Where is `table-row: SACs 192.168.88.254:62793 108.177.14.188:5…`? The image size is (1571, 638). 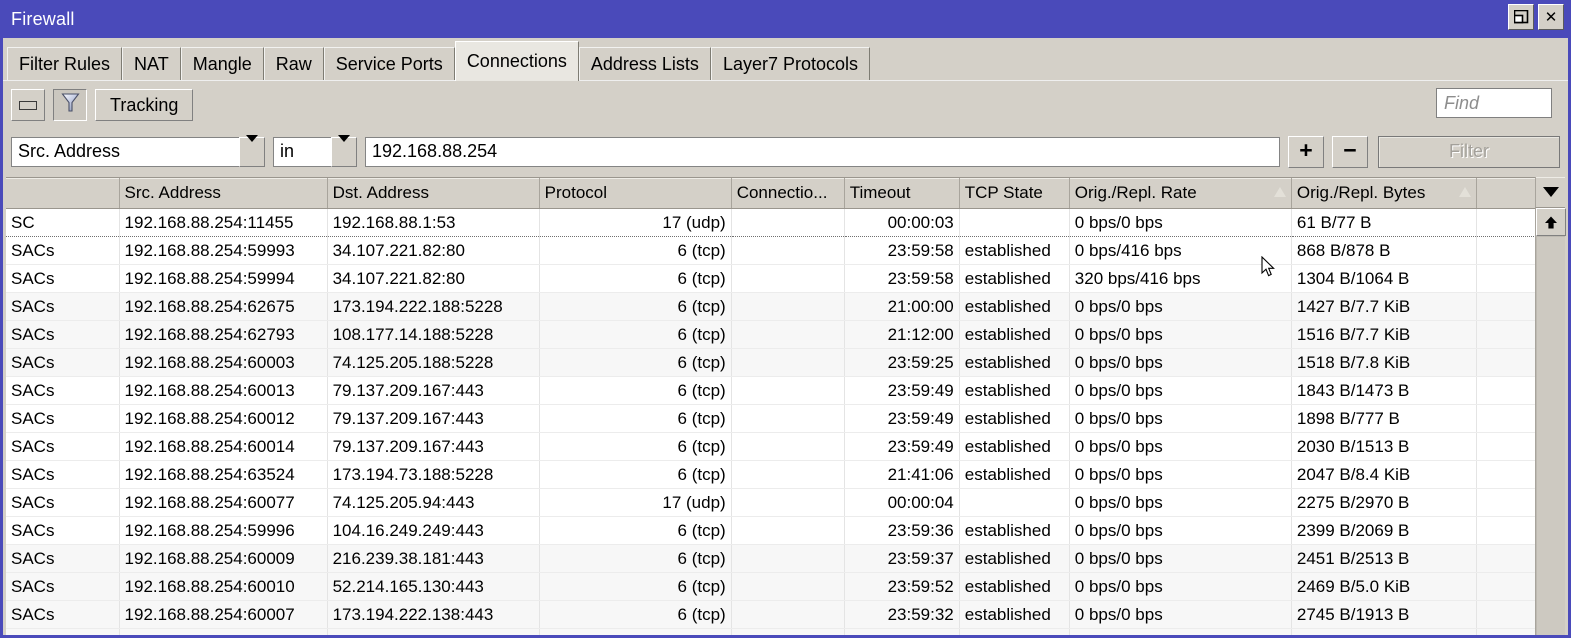
table-row: SACs 192.168.88.254:62793 108.177.14.188:5… is located at coordinates (785, 334).